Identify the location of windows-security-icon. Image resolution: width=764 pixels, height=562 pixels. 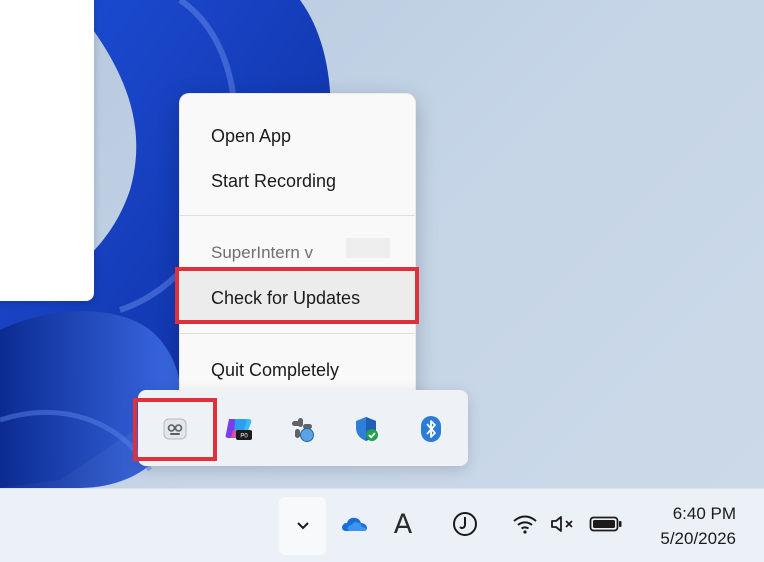
(367, 429).